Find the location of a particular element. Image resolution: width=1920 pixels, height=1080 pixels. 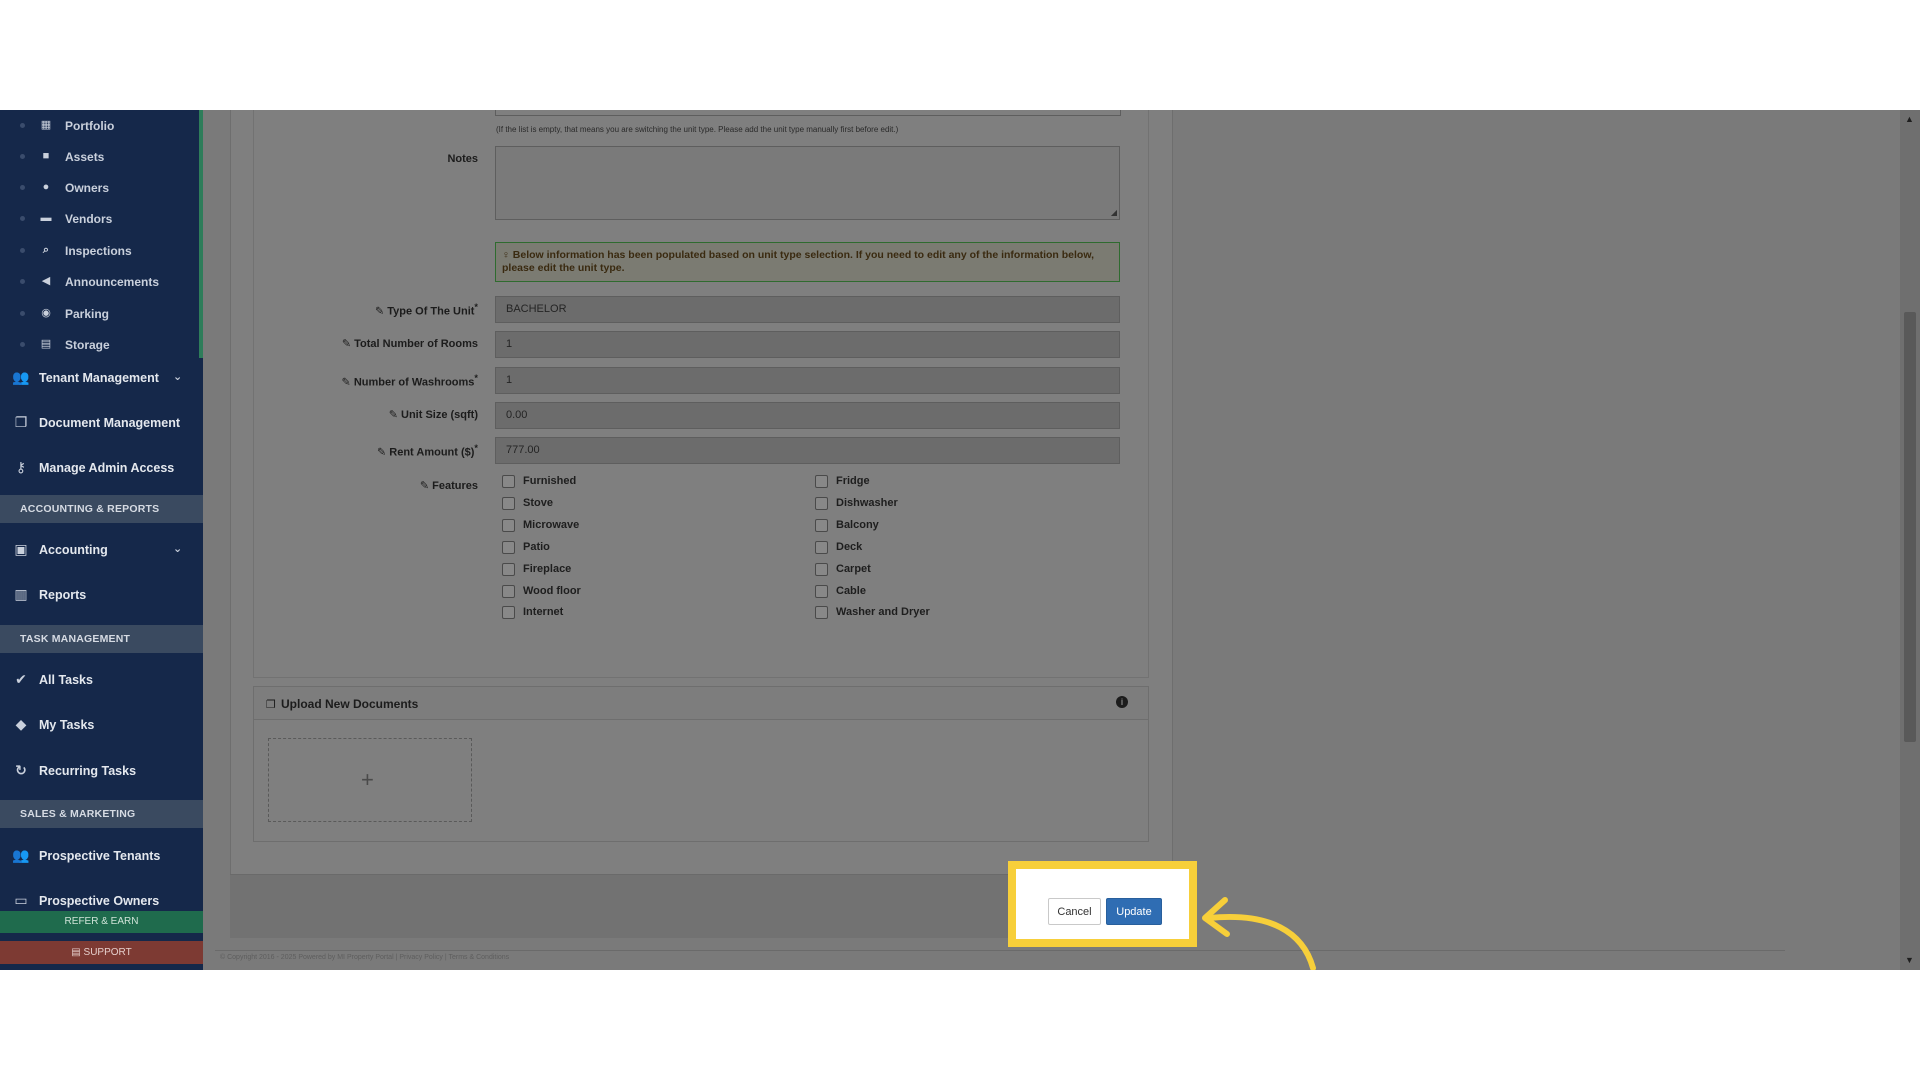

unit-type-label: ✎ Type Of The Unit* is located at coordinates (363, 310).